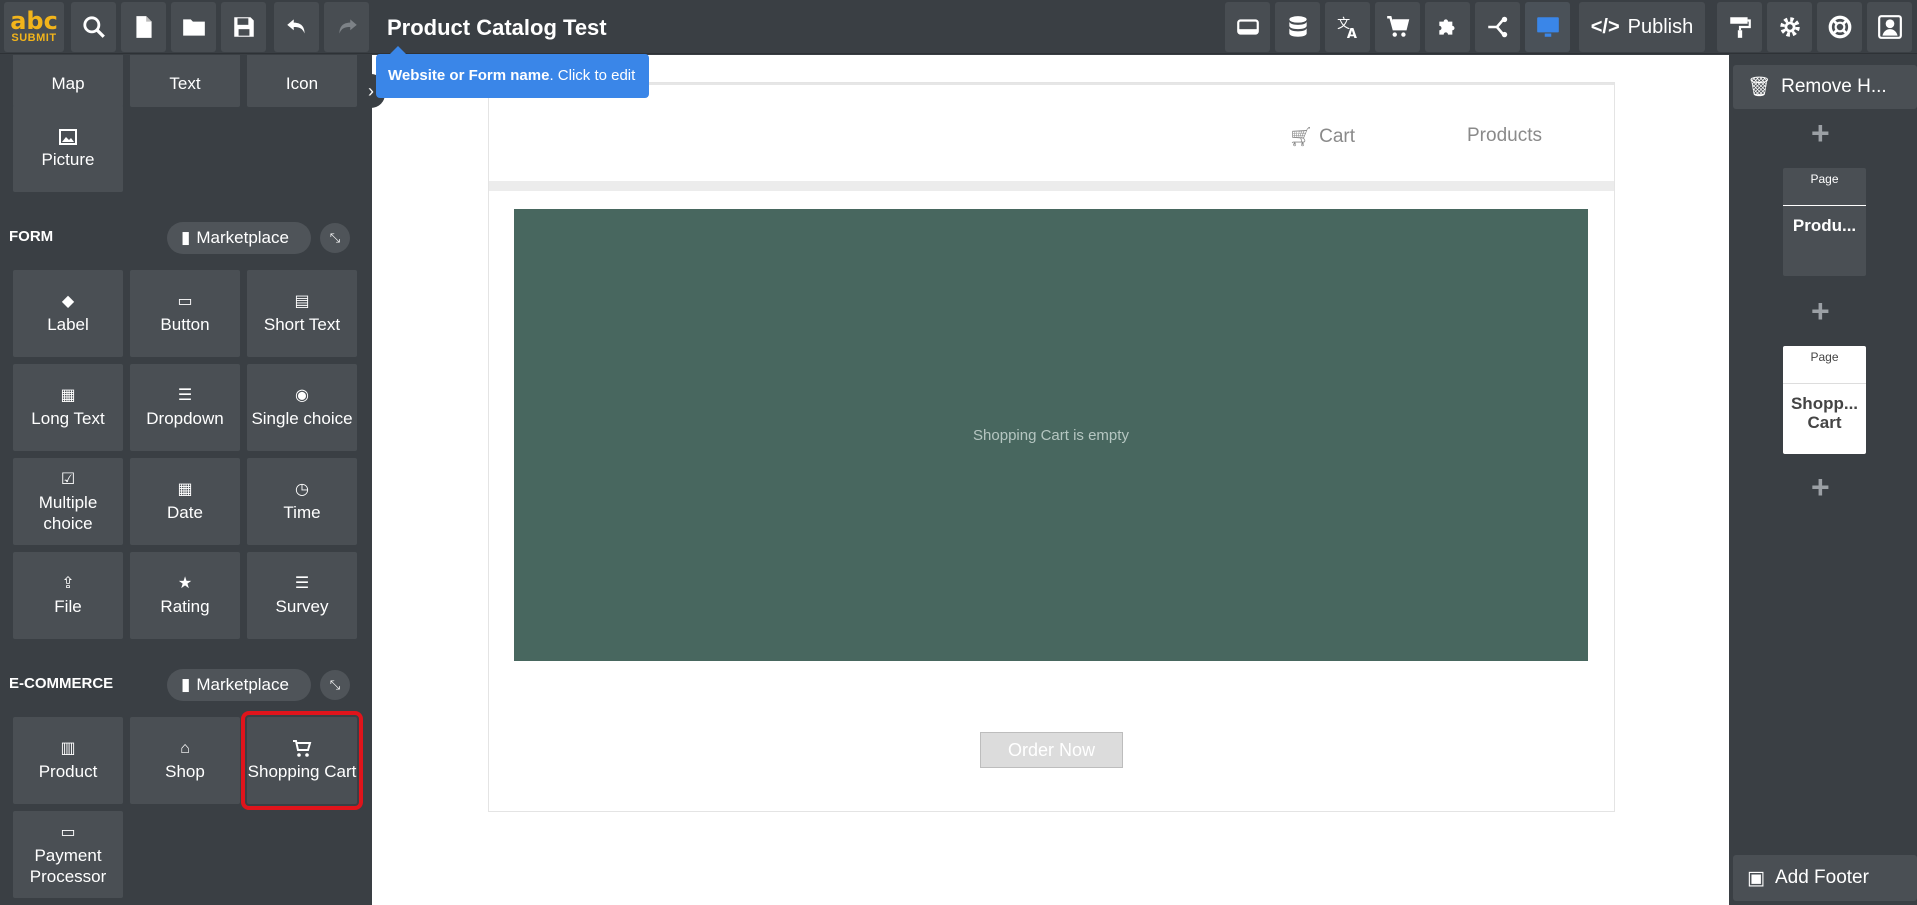  I want to click on save-button, so click(243, 27).